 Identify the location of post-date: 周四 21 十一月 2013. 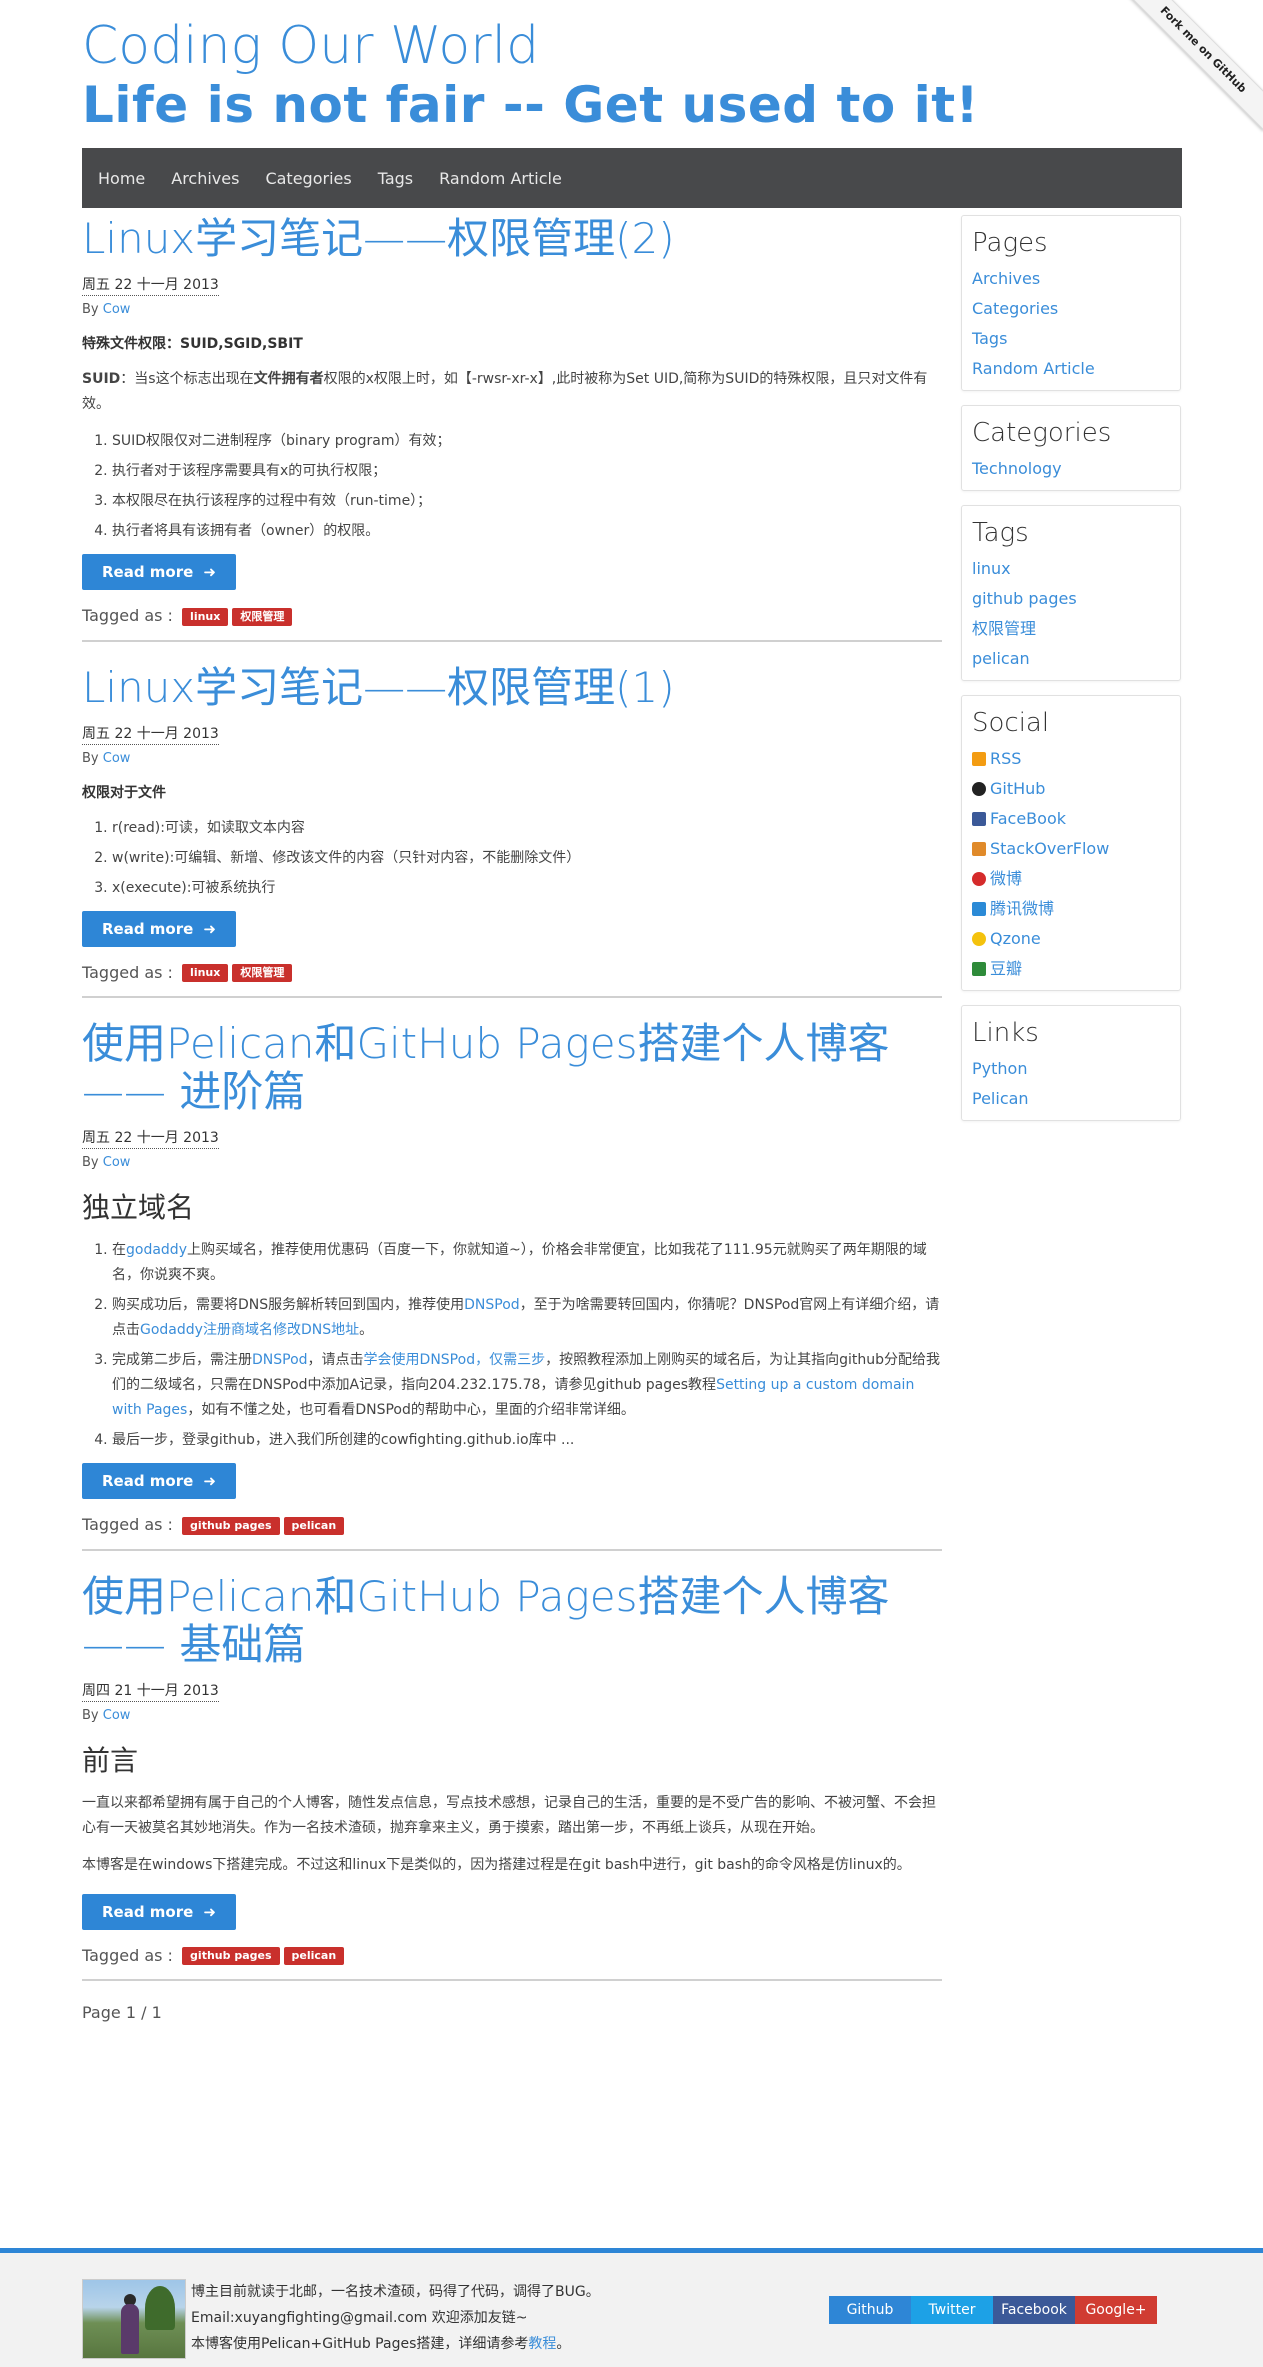
(150, 1691).